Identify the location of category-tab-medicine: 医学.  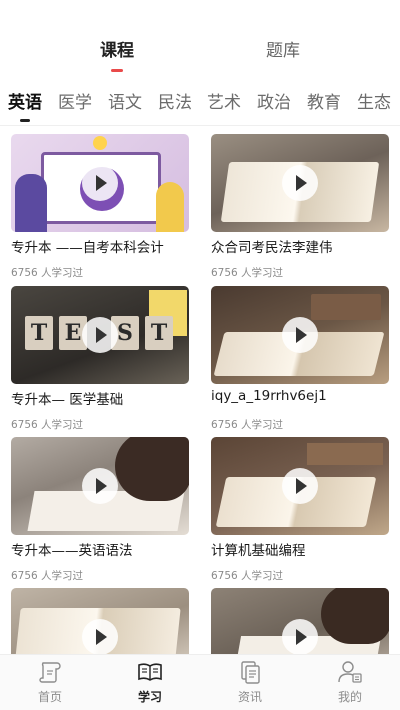
(75, 100).